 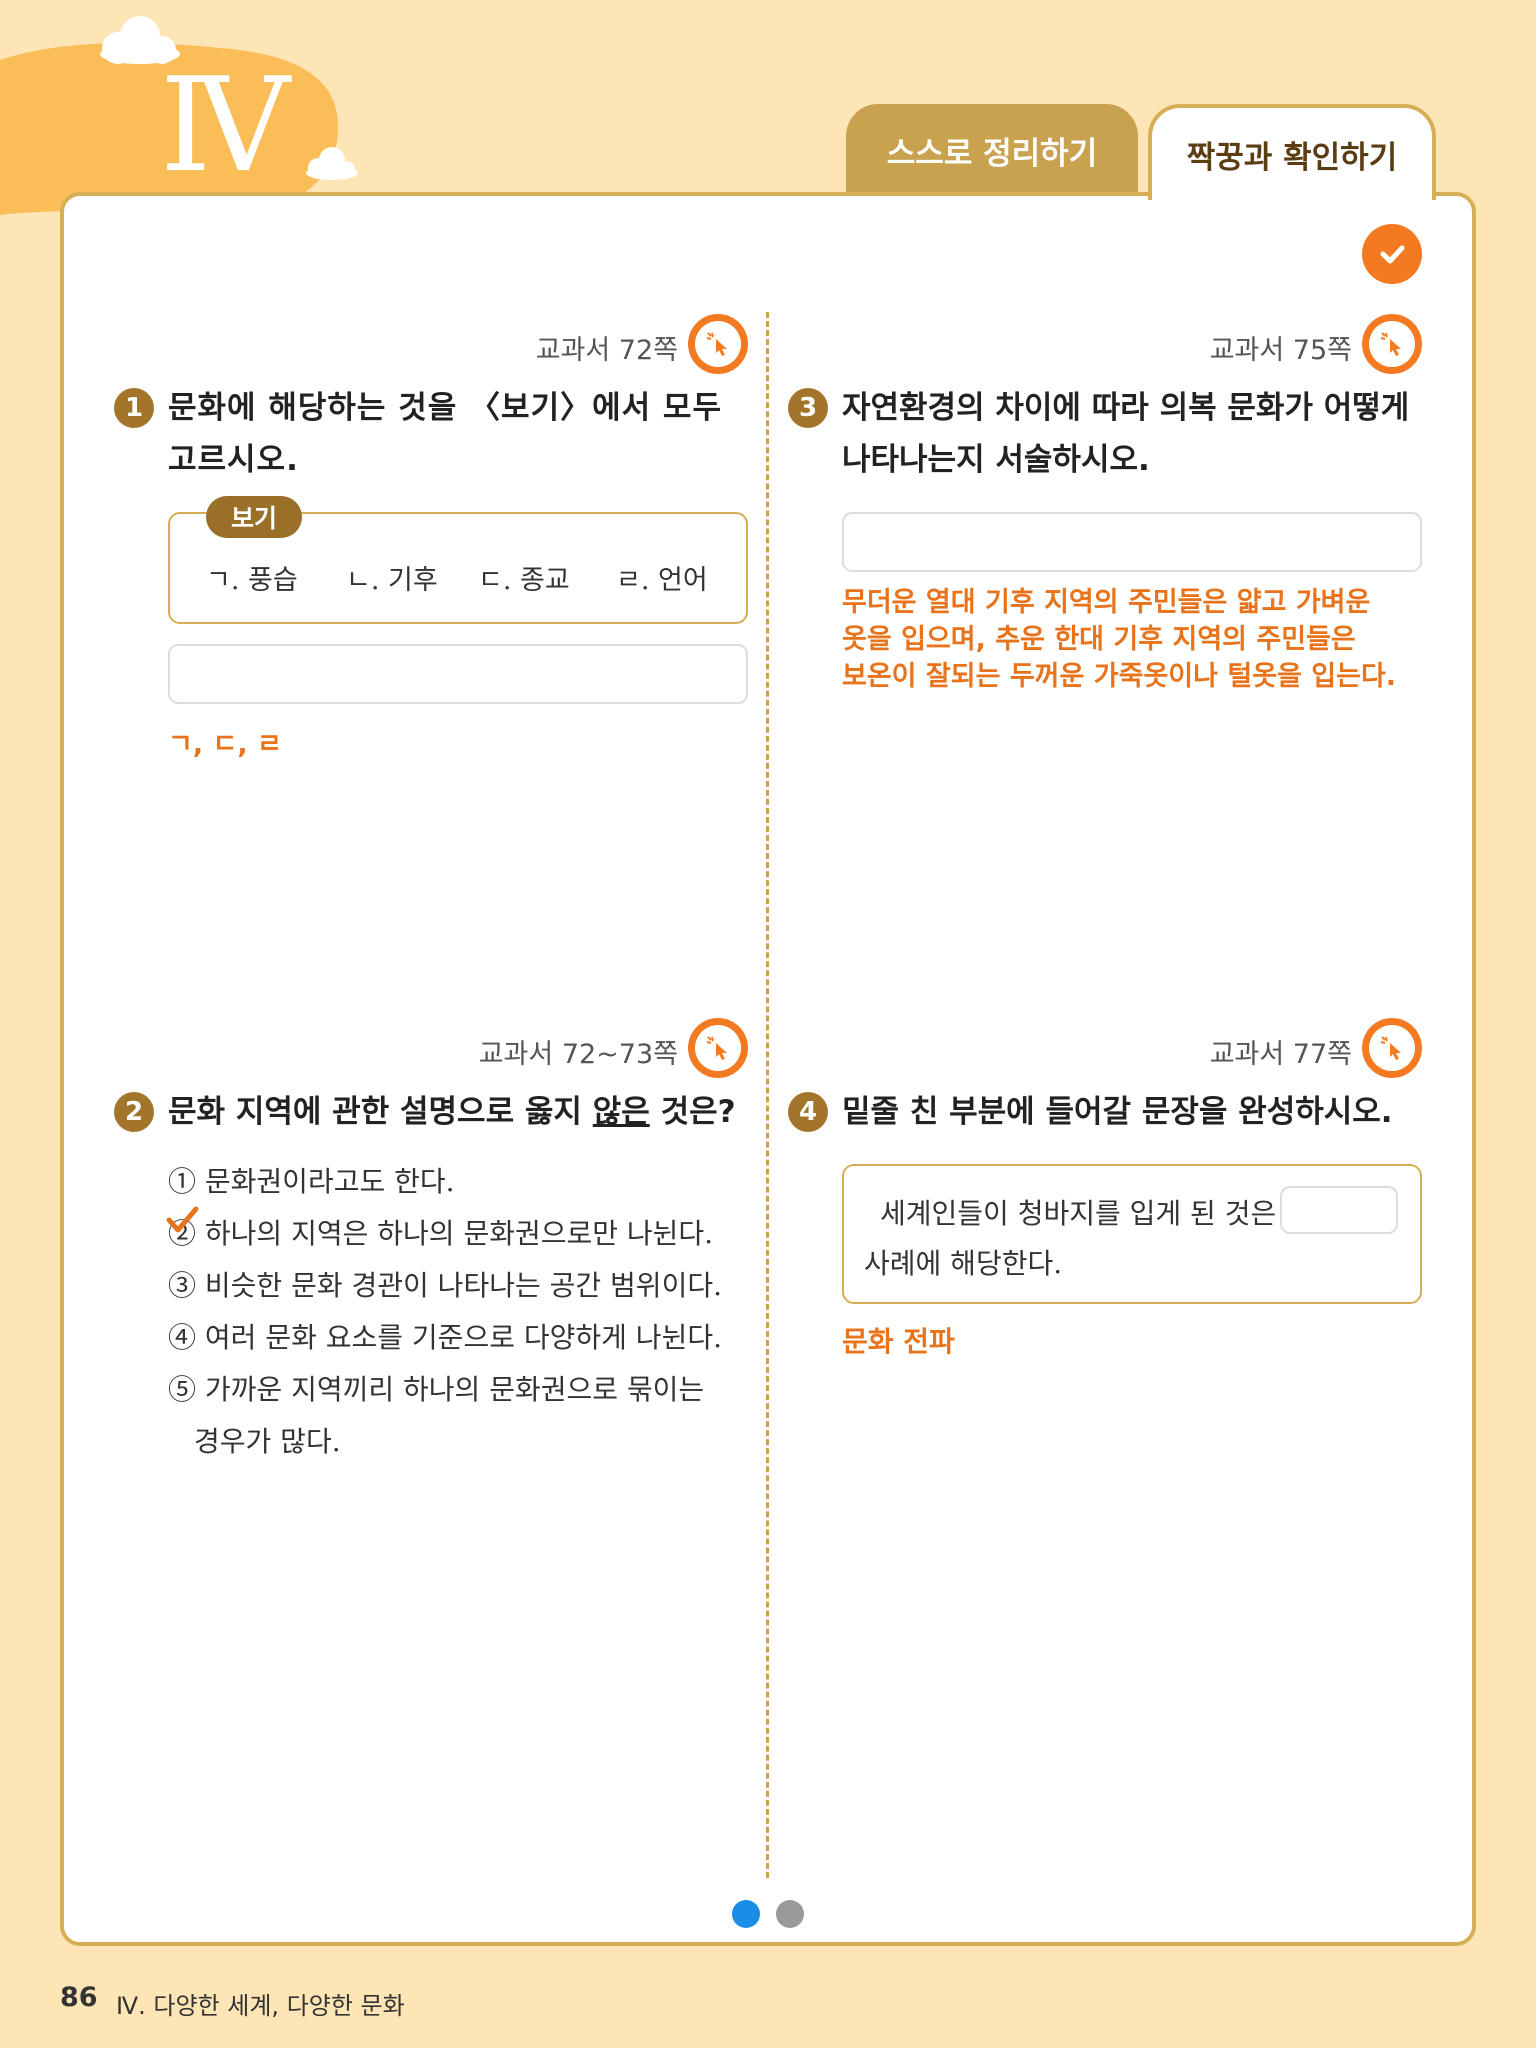 What do you see at coordinates (808, 408) in the screenshot?
I see `question-number: 3` at bounding box center [808, 408].